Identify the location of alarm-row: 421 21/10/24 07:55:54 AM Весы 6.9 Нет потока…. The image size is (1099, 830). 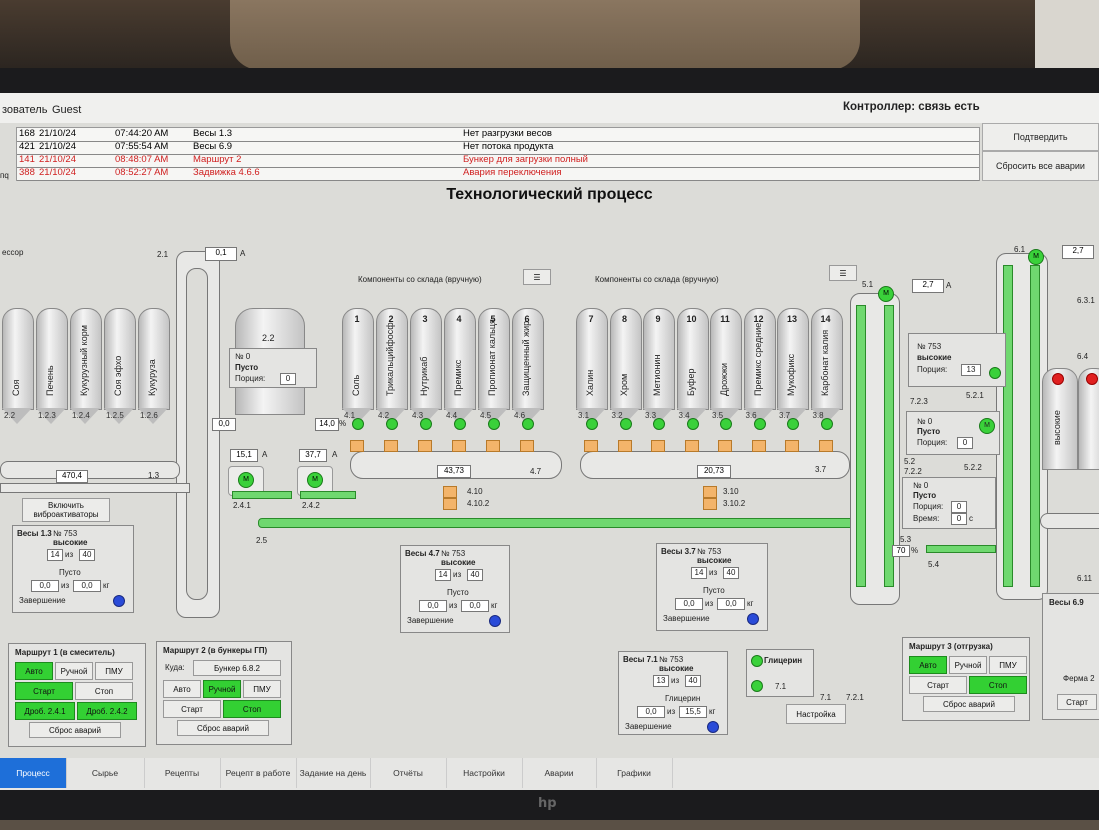
(498, 148).